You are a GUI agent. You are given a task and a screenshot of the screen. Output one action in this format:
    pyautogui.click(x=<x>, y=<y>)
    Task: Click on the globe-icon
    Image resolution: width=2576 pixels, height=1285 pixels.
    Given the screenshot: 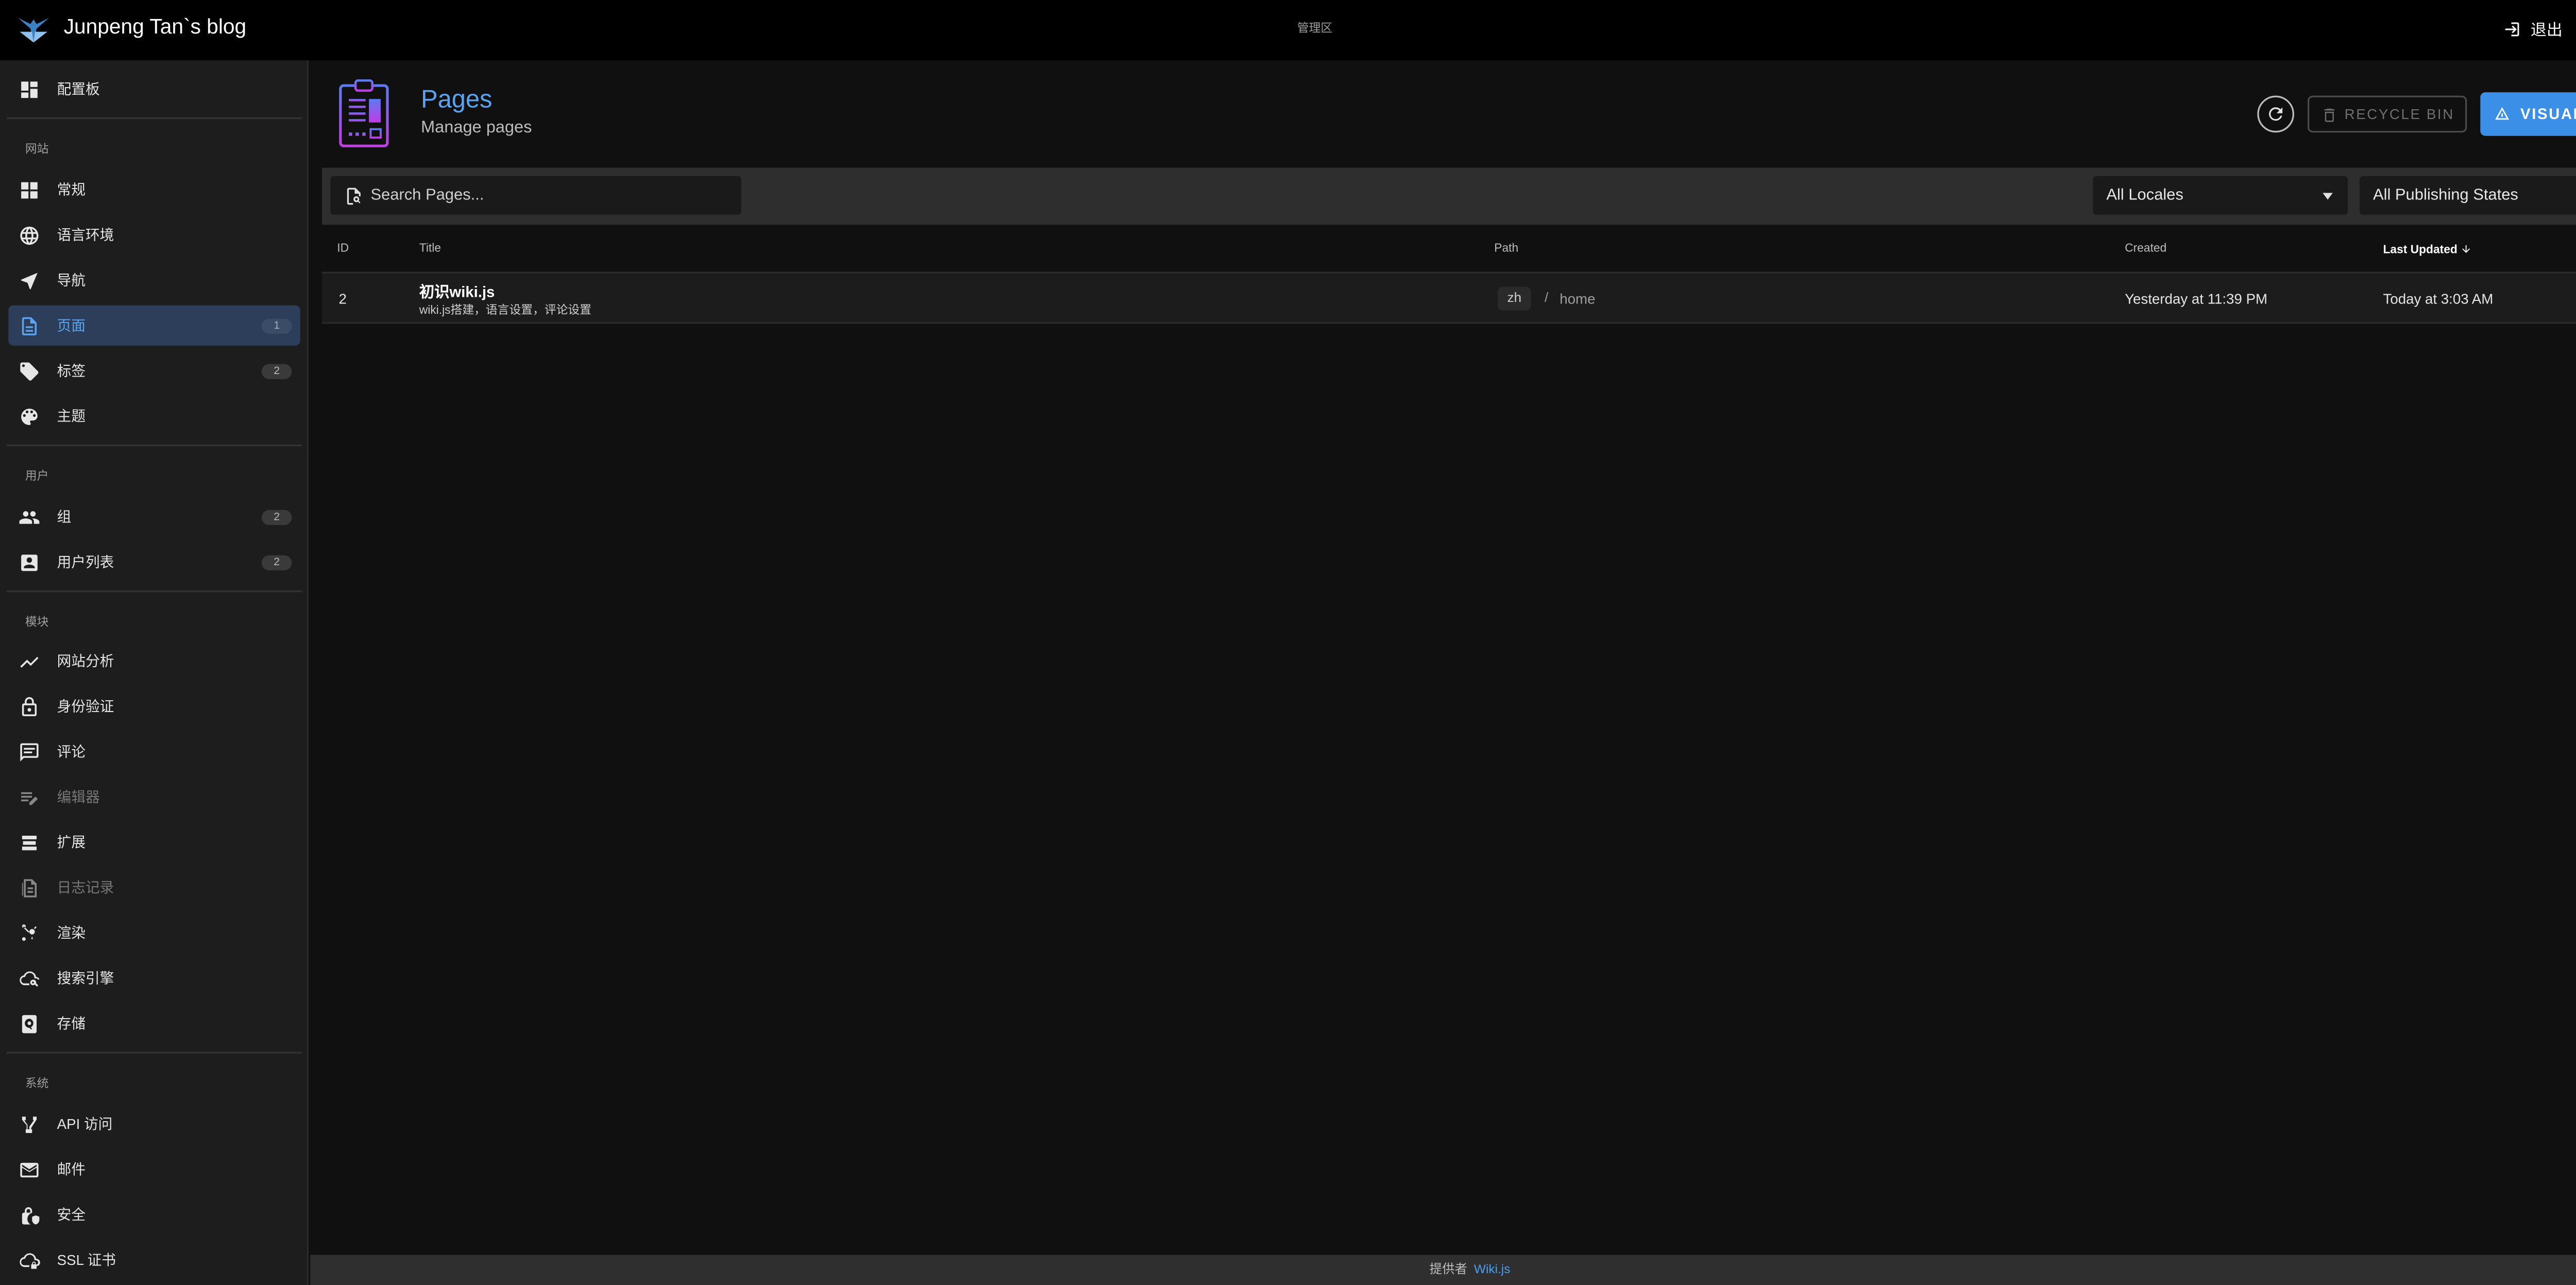 What is the action you would take?
    pyautogui.click(x=29, y=235)
    